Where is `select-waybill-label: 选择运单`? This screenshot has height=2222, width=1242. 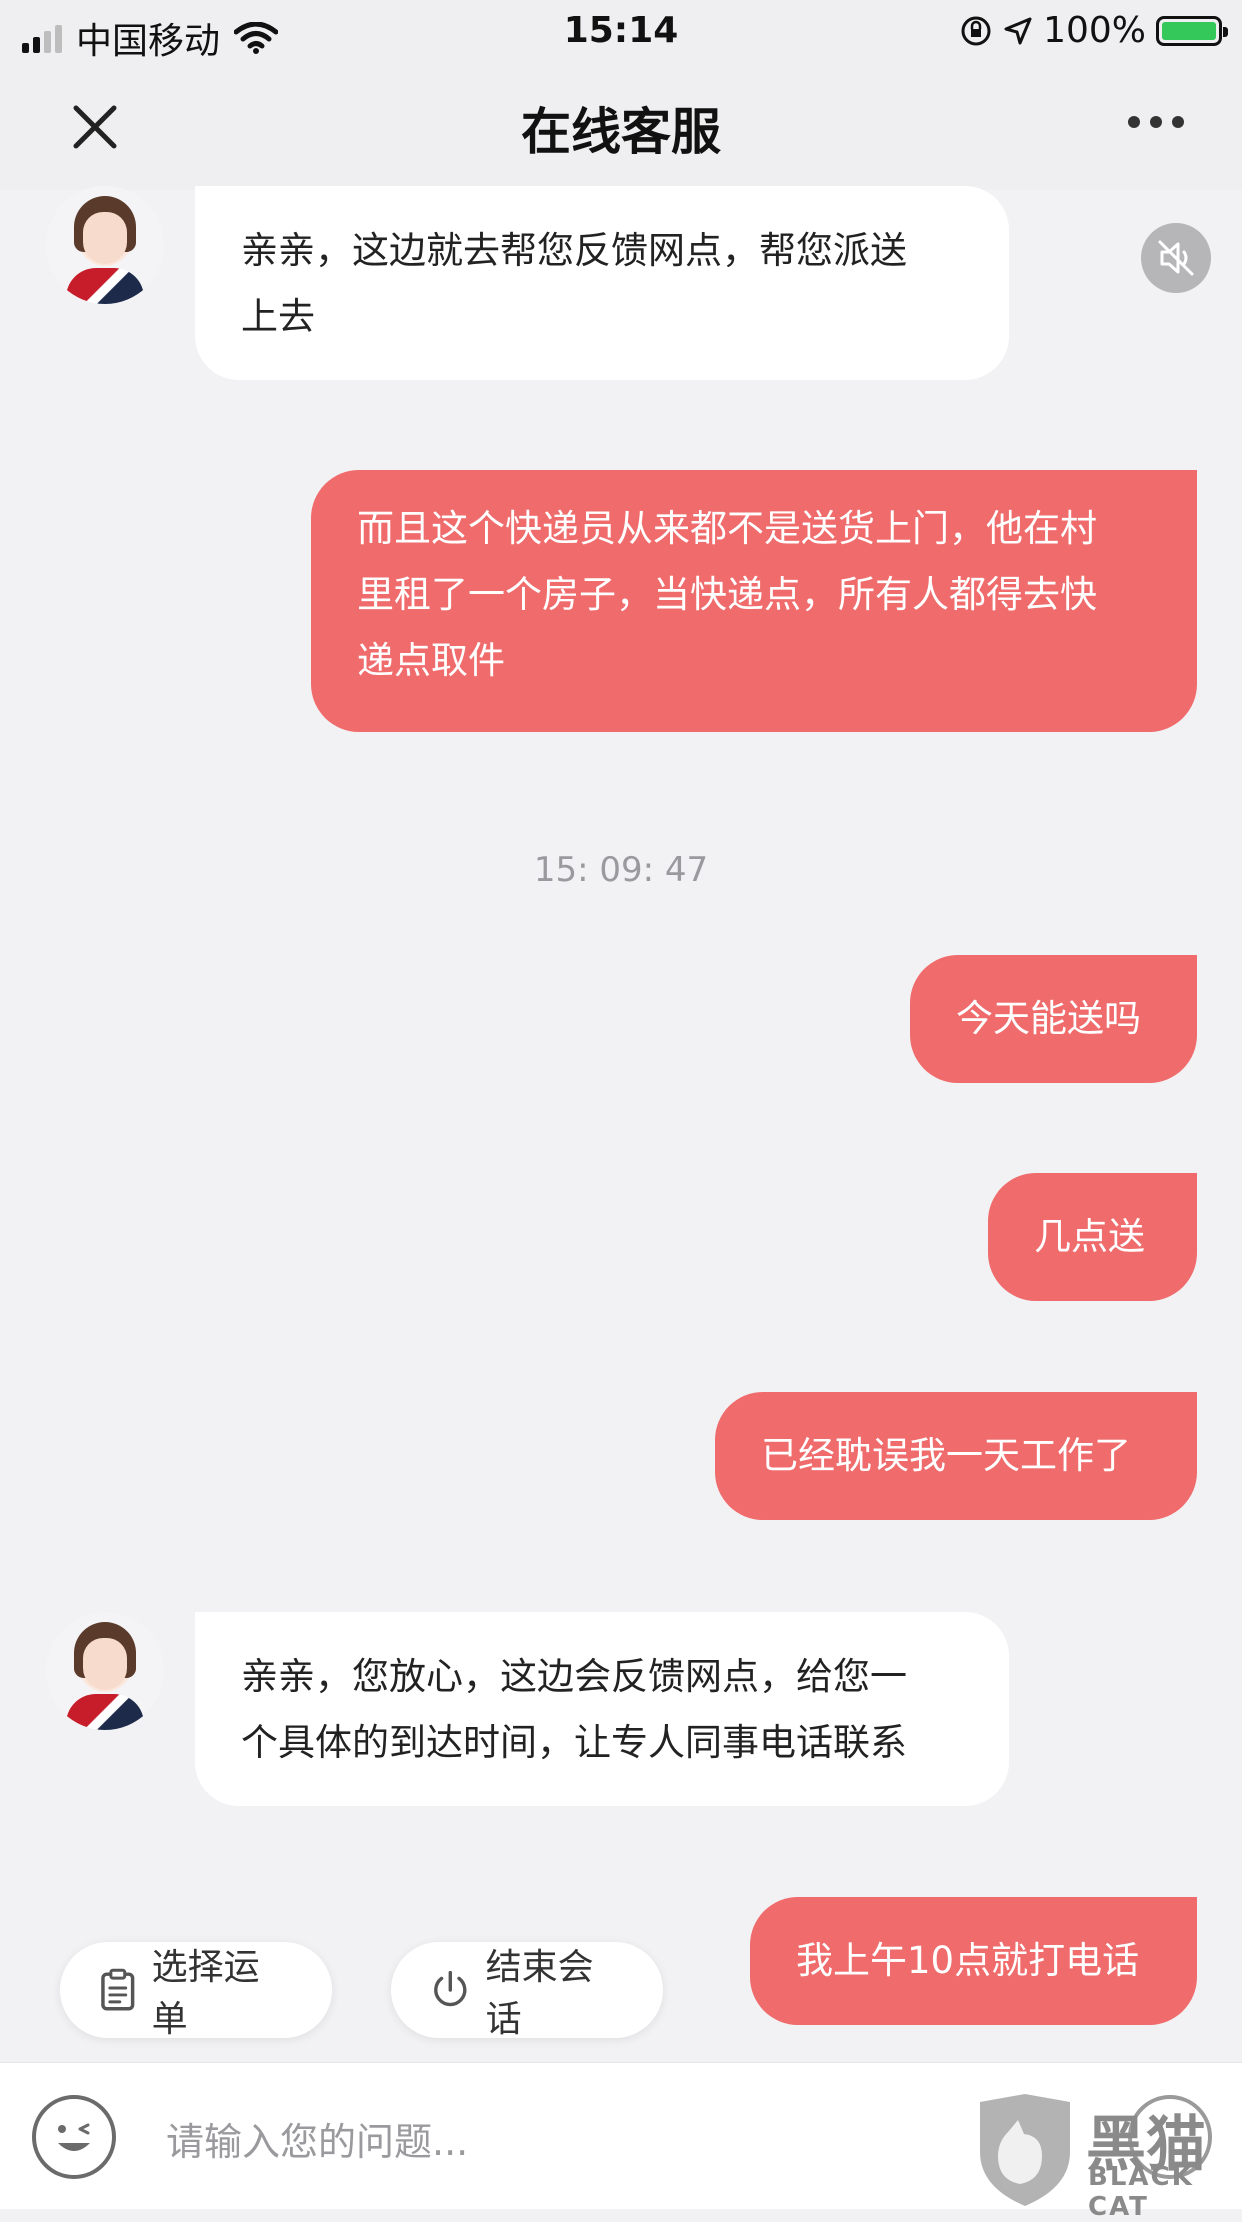
select-waybill-label: 选择运单 is located at coordinates (205, 1993).